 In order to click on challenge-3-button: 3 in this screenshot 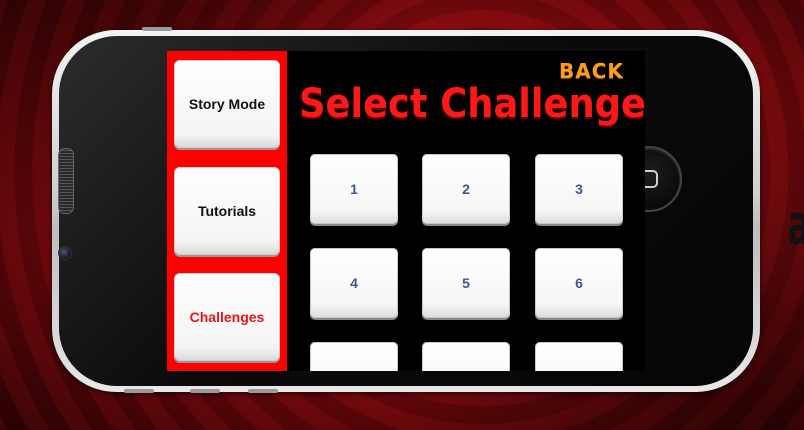, I will do `click(579, 189)`.